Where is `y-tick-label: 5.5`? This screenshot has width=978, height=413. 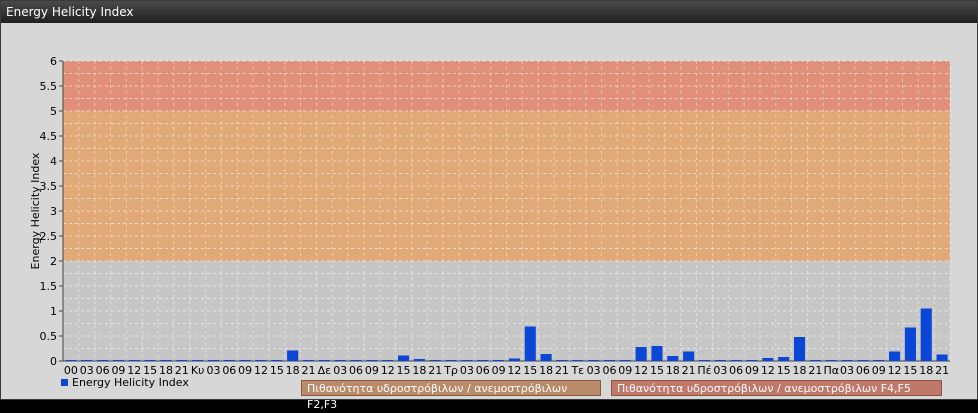
y-tick-label: 5.5 is located at coordinates (49, 86).